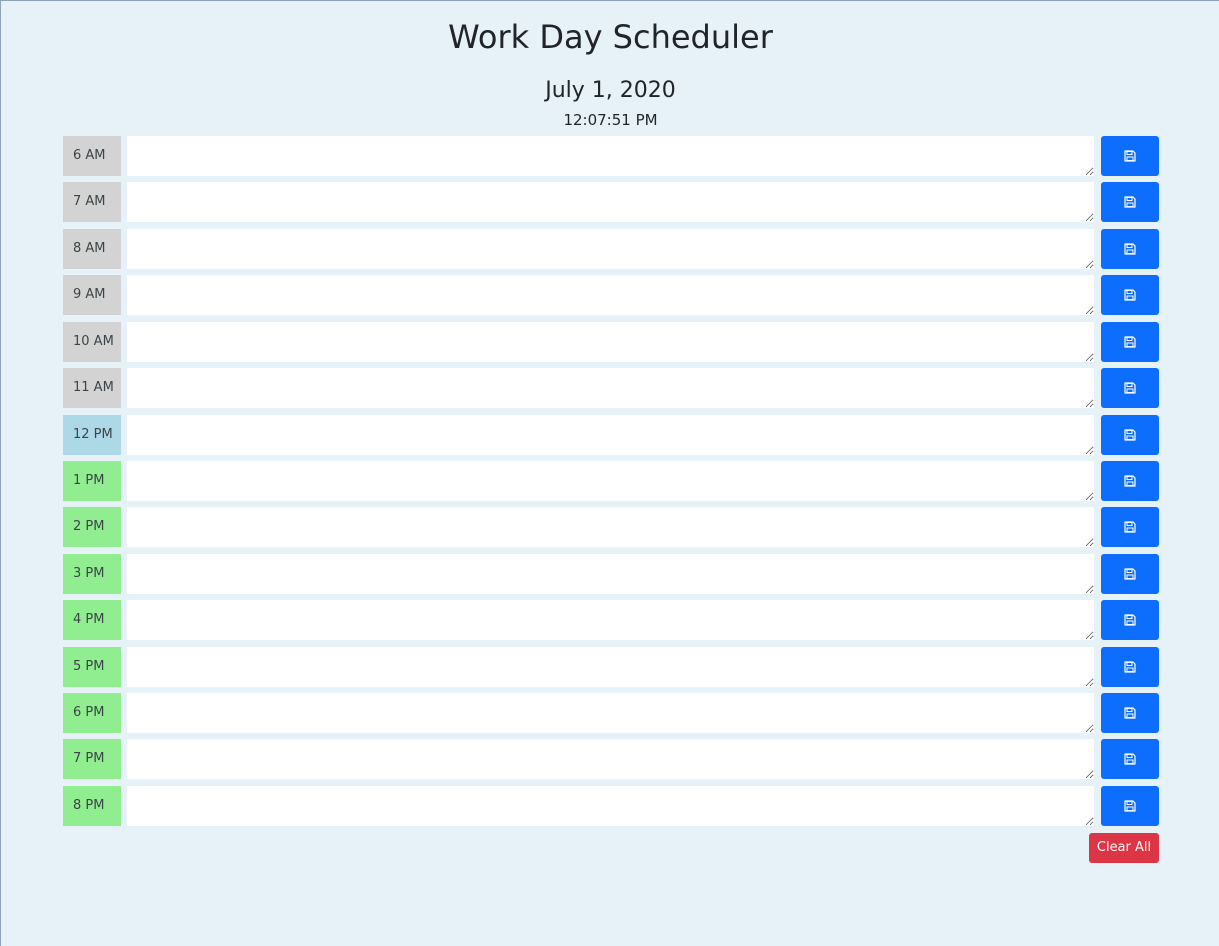 Image resolution: width=1219 pixels, height=946 pixels. I want to click on hour-row: 9 AM, so click(611, 295).